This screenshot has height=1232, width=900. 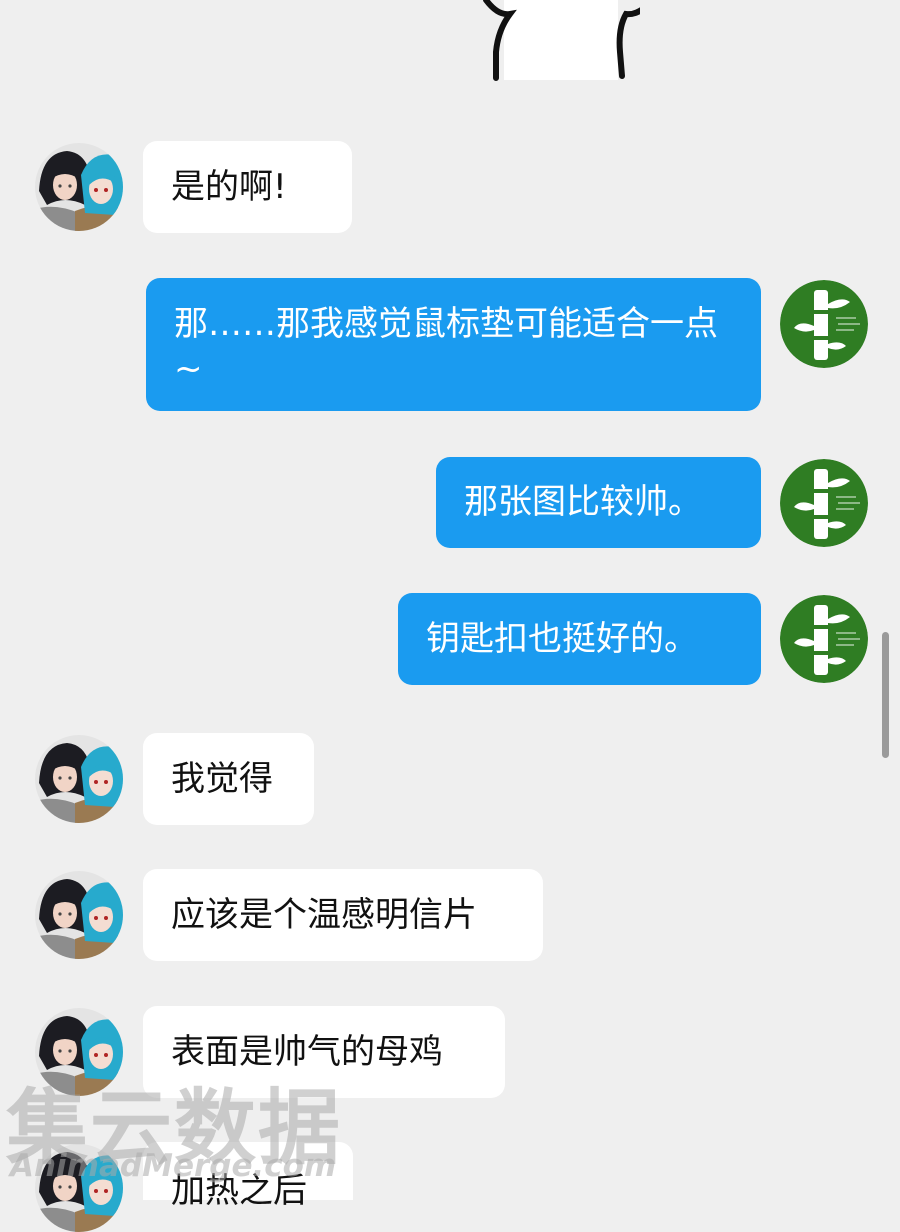 I want to click on message-bubble-outgoing: 钥匙扣也挺好的。, so click(x=579, y=639).